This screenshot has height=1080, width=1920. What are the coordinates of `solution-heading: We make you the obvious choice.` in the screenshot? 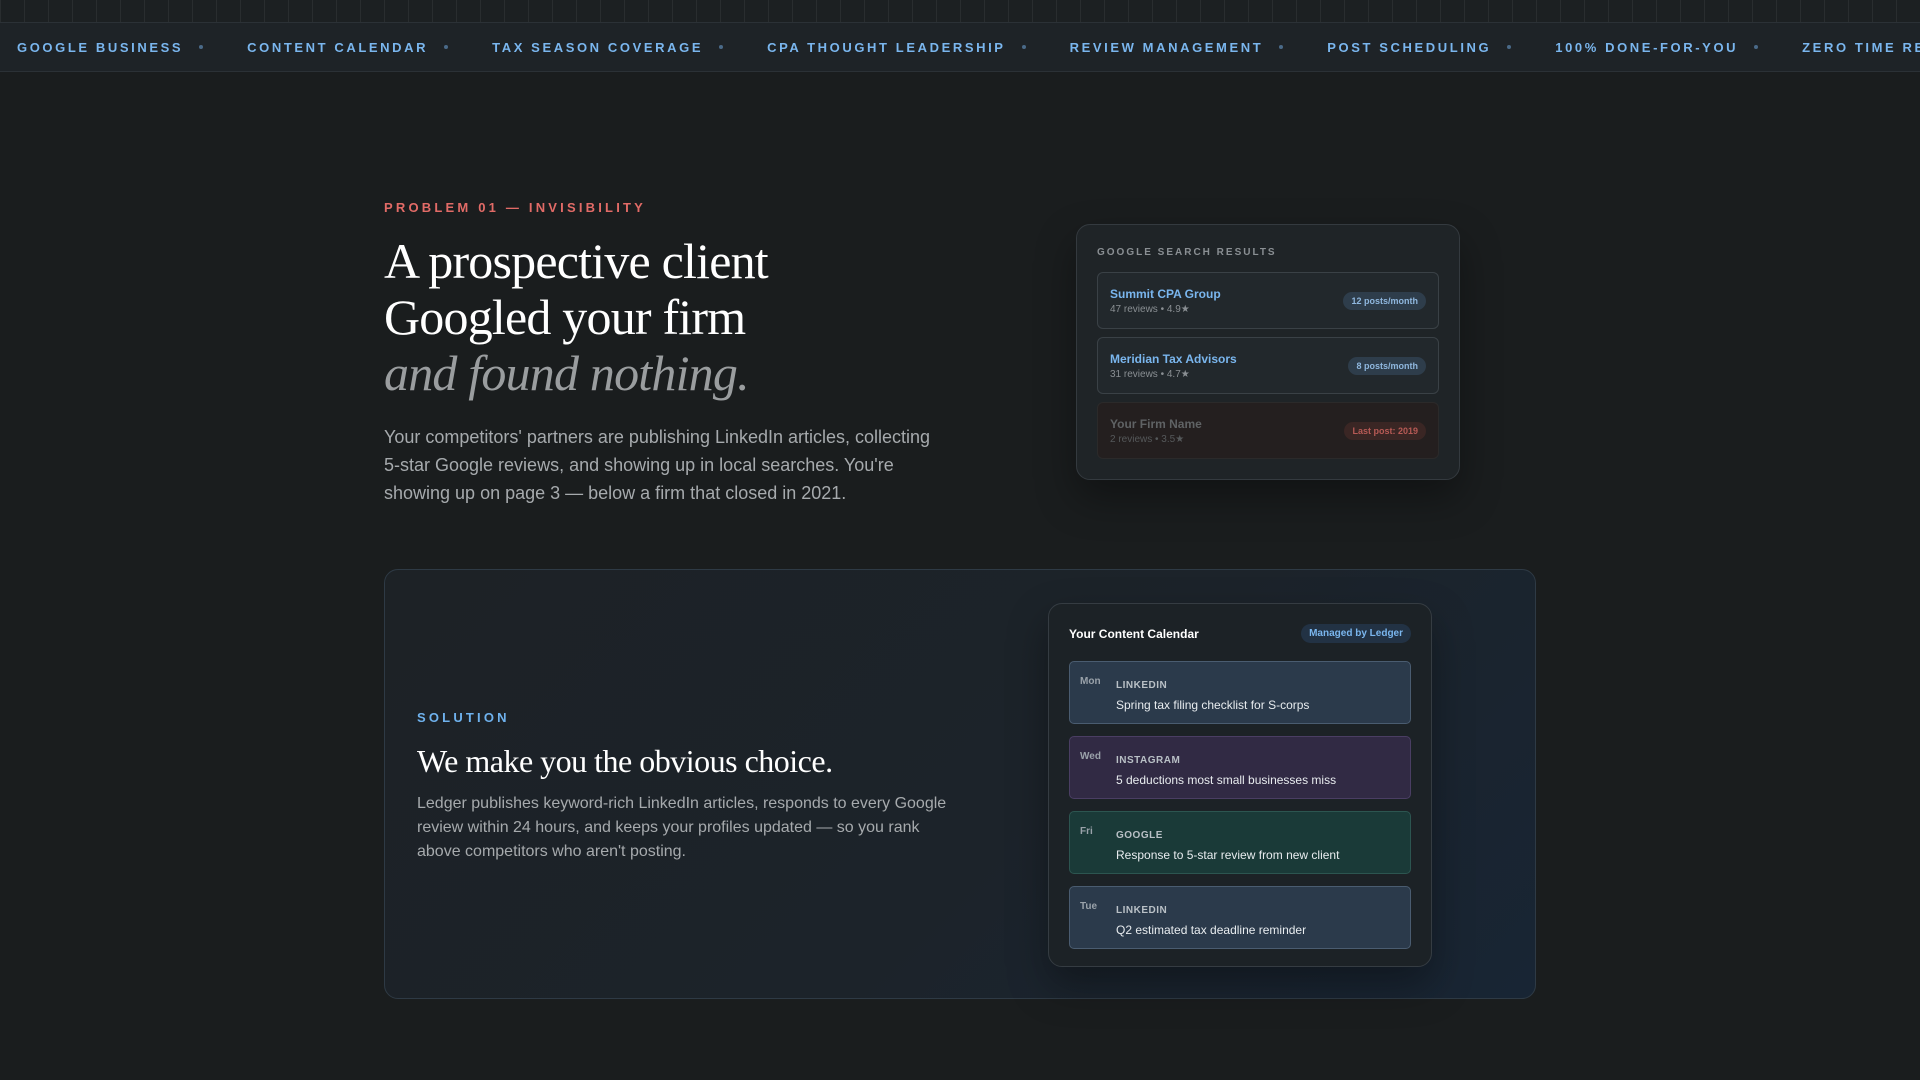 It's located at (625, 761).